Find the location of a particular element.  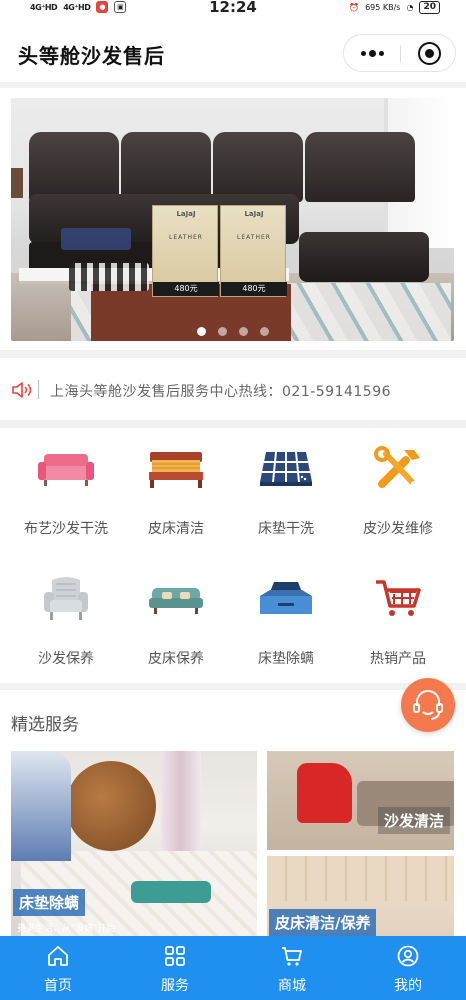

service-label: 布艺沙发干洗 is located at coordinates (66, 529).